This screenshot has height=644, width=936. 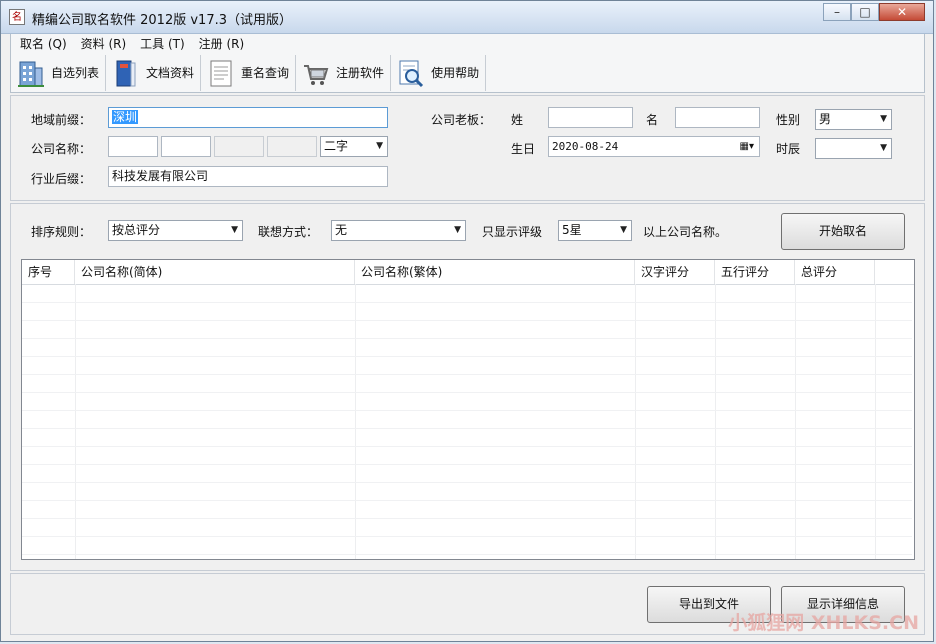 What do you see at coordinates (316, 74) in the screenshot?
I see `cart-icon` at bounding box center [316, 74].